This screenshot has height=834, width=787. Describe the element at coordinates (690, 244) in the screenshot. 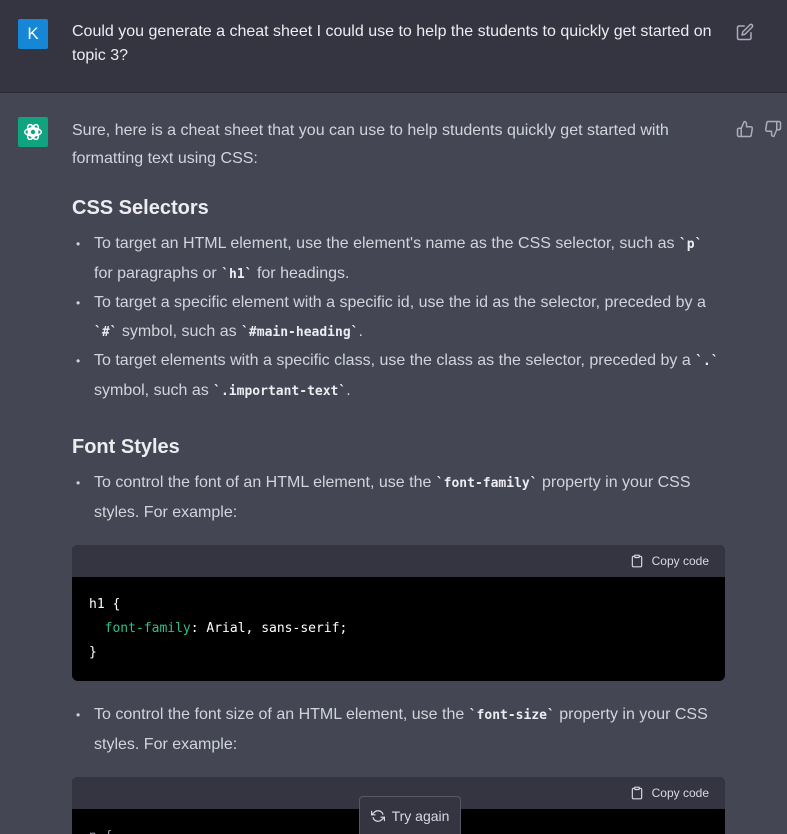

I see `inline-code: `p`` at that location.